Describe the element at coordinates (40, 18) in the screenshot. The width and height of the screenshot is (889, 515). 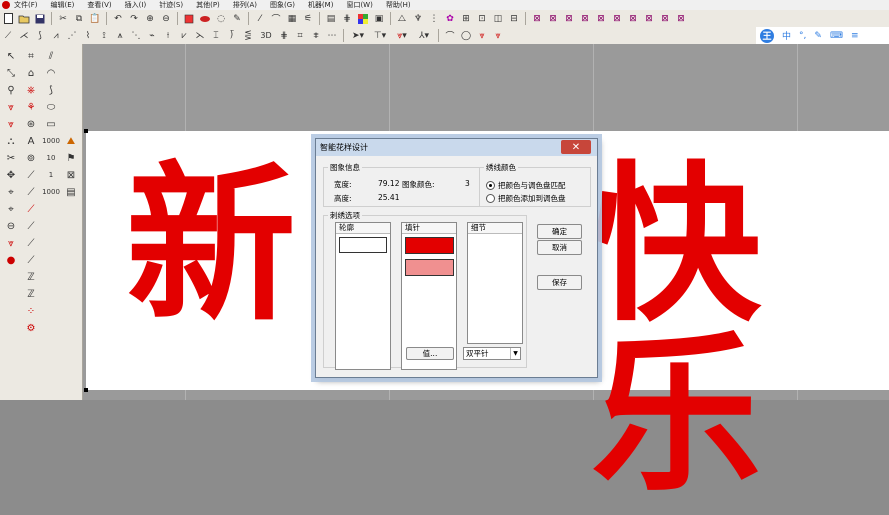
I see `save-icon` at that location.